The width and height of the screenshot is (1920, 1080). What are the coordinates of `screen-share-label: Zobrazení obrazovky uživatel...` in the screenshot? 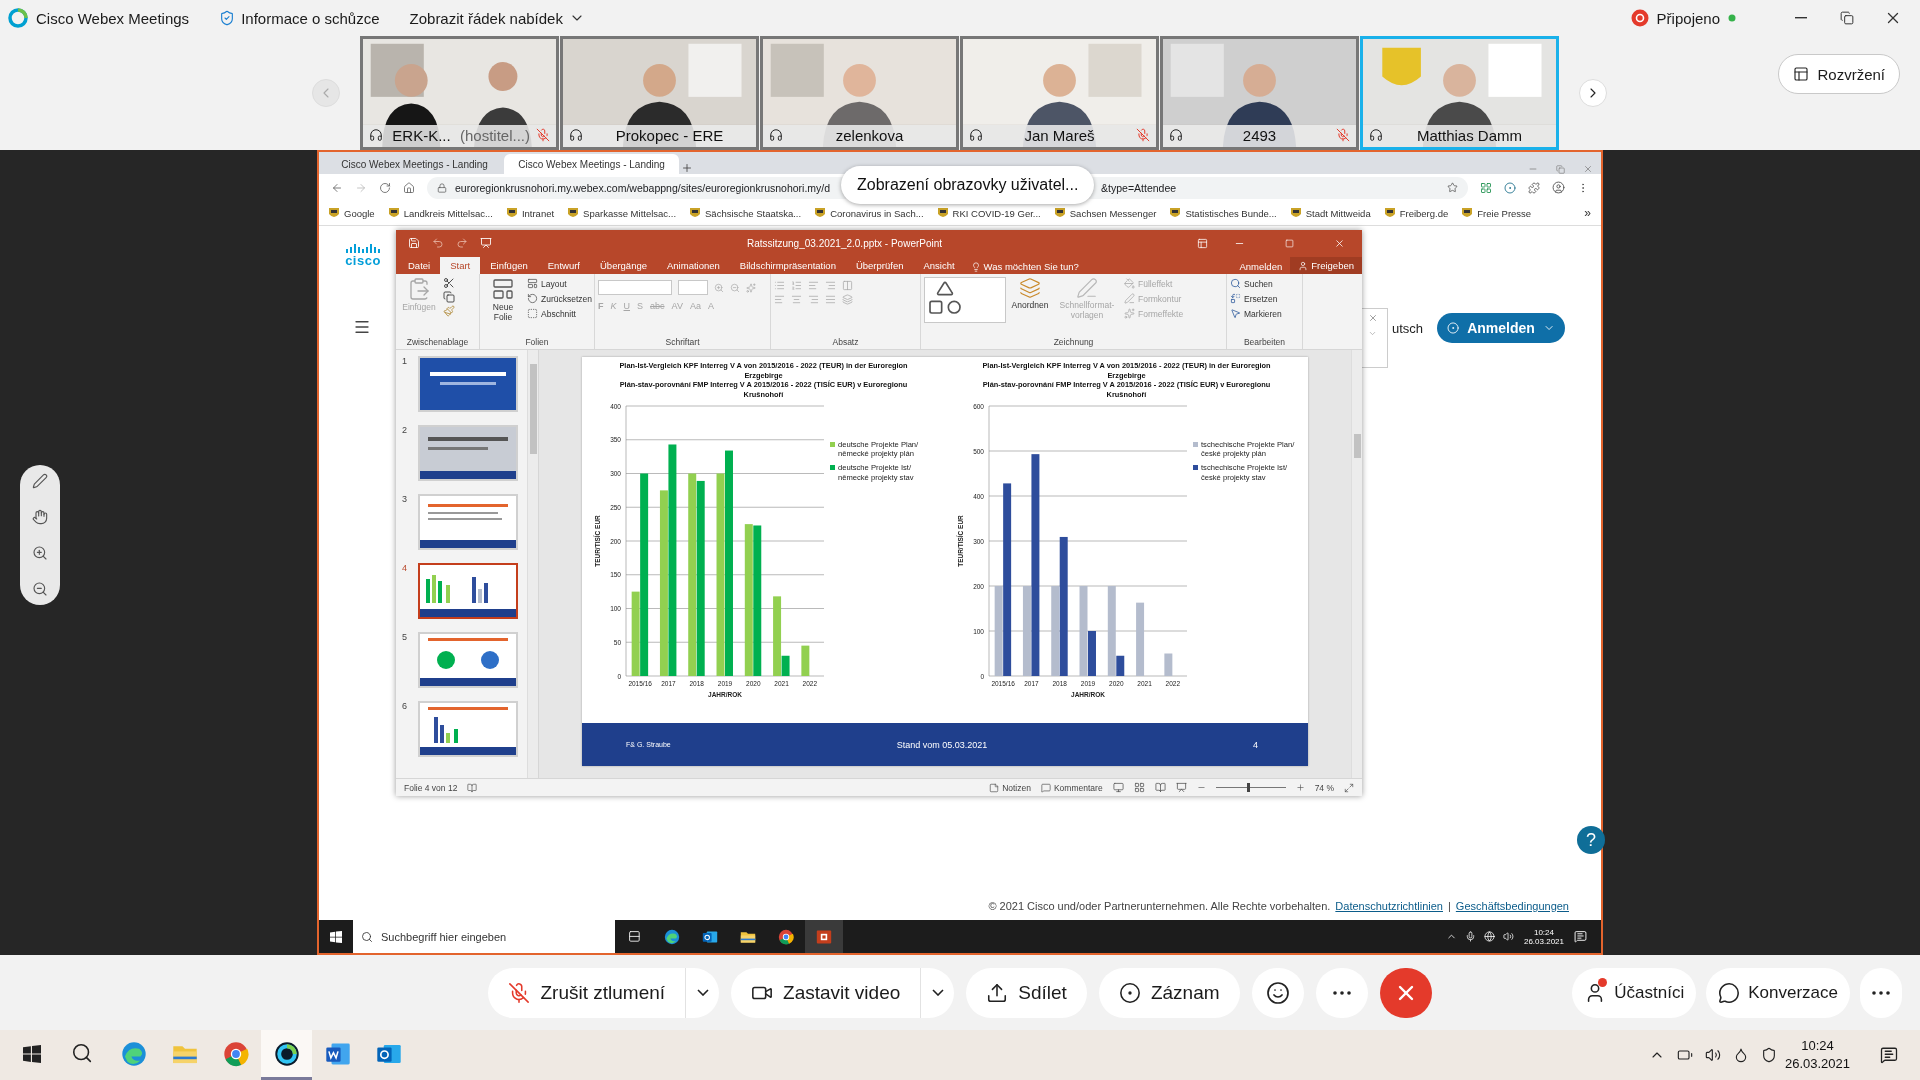 It's located at (968, 185).